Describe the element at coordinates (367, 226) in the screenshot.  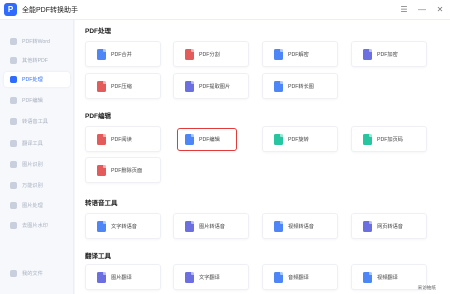
I see `web-to-speech-icon` at that location.